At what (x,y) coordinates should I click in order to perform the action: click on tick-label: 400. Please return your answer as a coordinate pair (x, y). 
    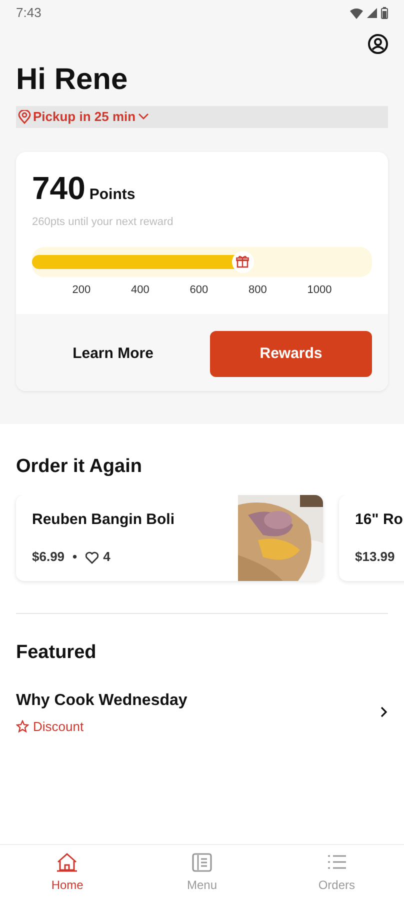
    Looking at the image, I should click on (140, 290).